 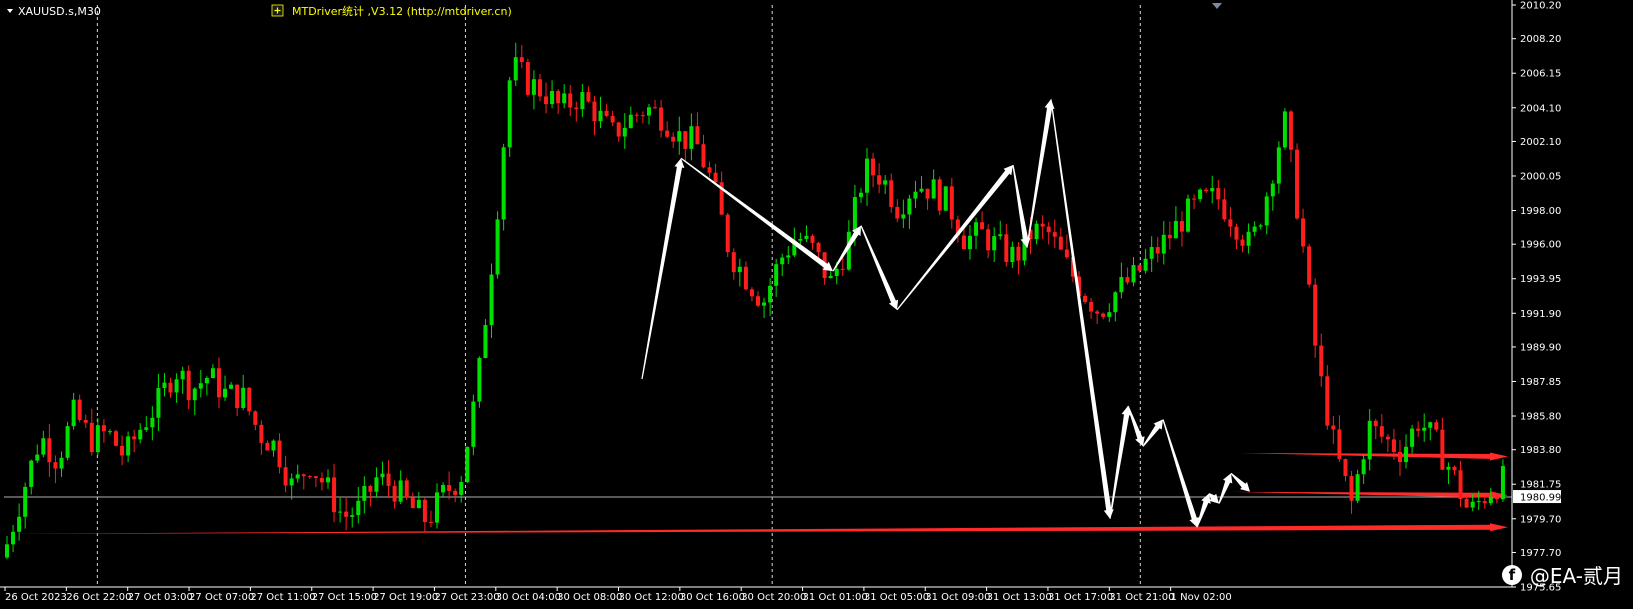 What do you see at coordinates (1576, 576) in the screenshot?
I see `watermark-text: @EA-贰月` at bounding box center [1576, 576].